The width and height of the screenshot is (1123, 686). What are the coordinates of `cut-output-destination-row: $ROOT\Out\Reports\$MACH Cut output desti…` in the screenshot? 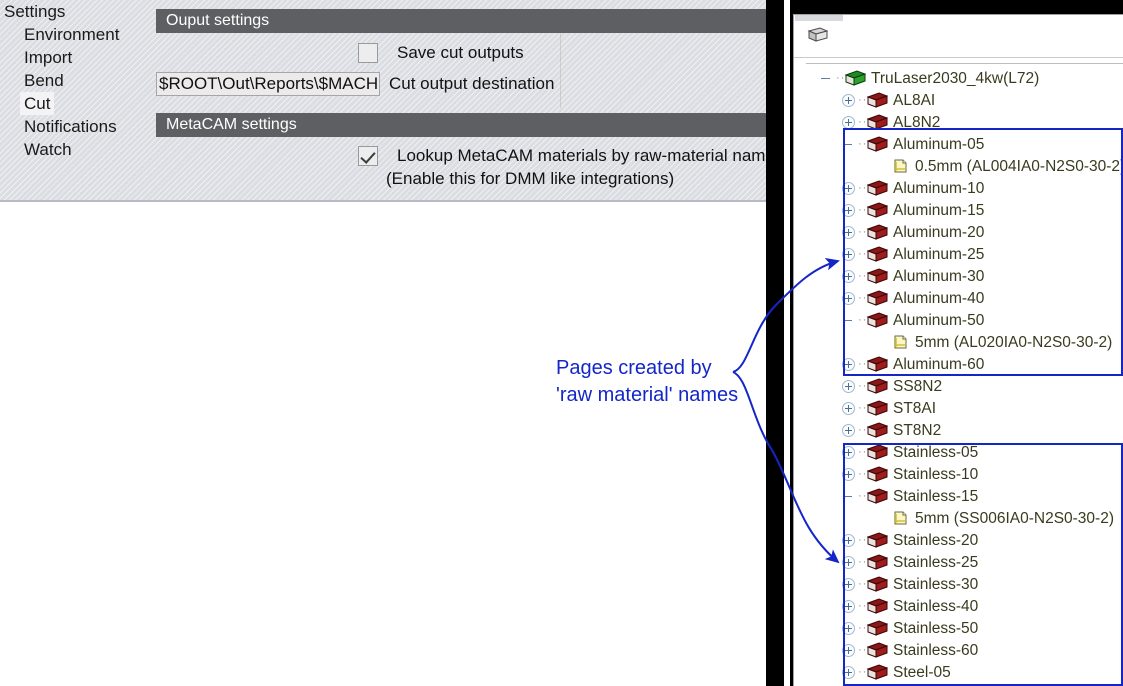 It's located at (355, 84).